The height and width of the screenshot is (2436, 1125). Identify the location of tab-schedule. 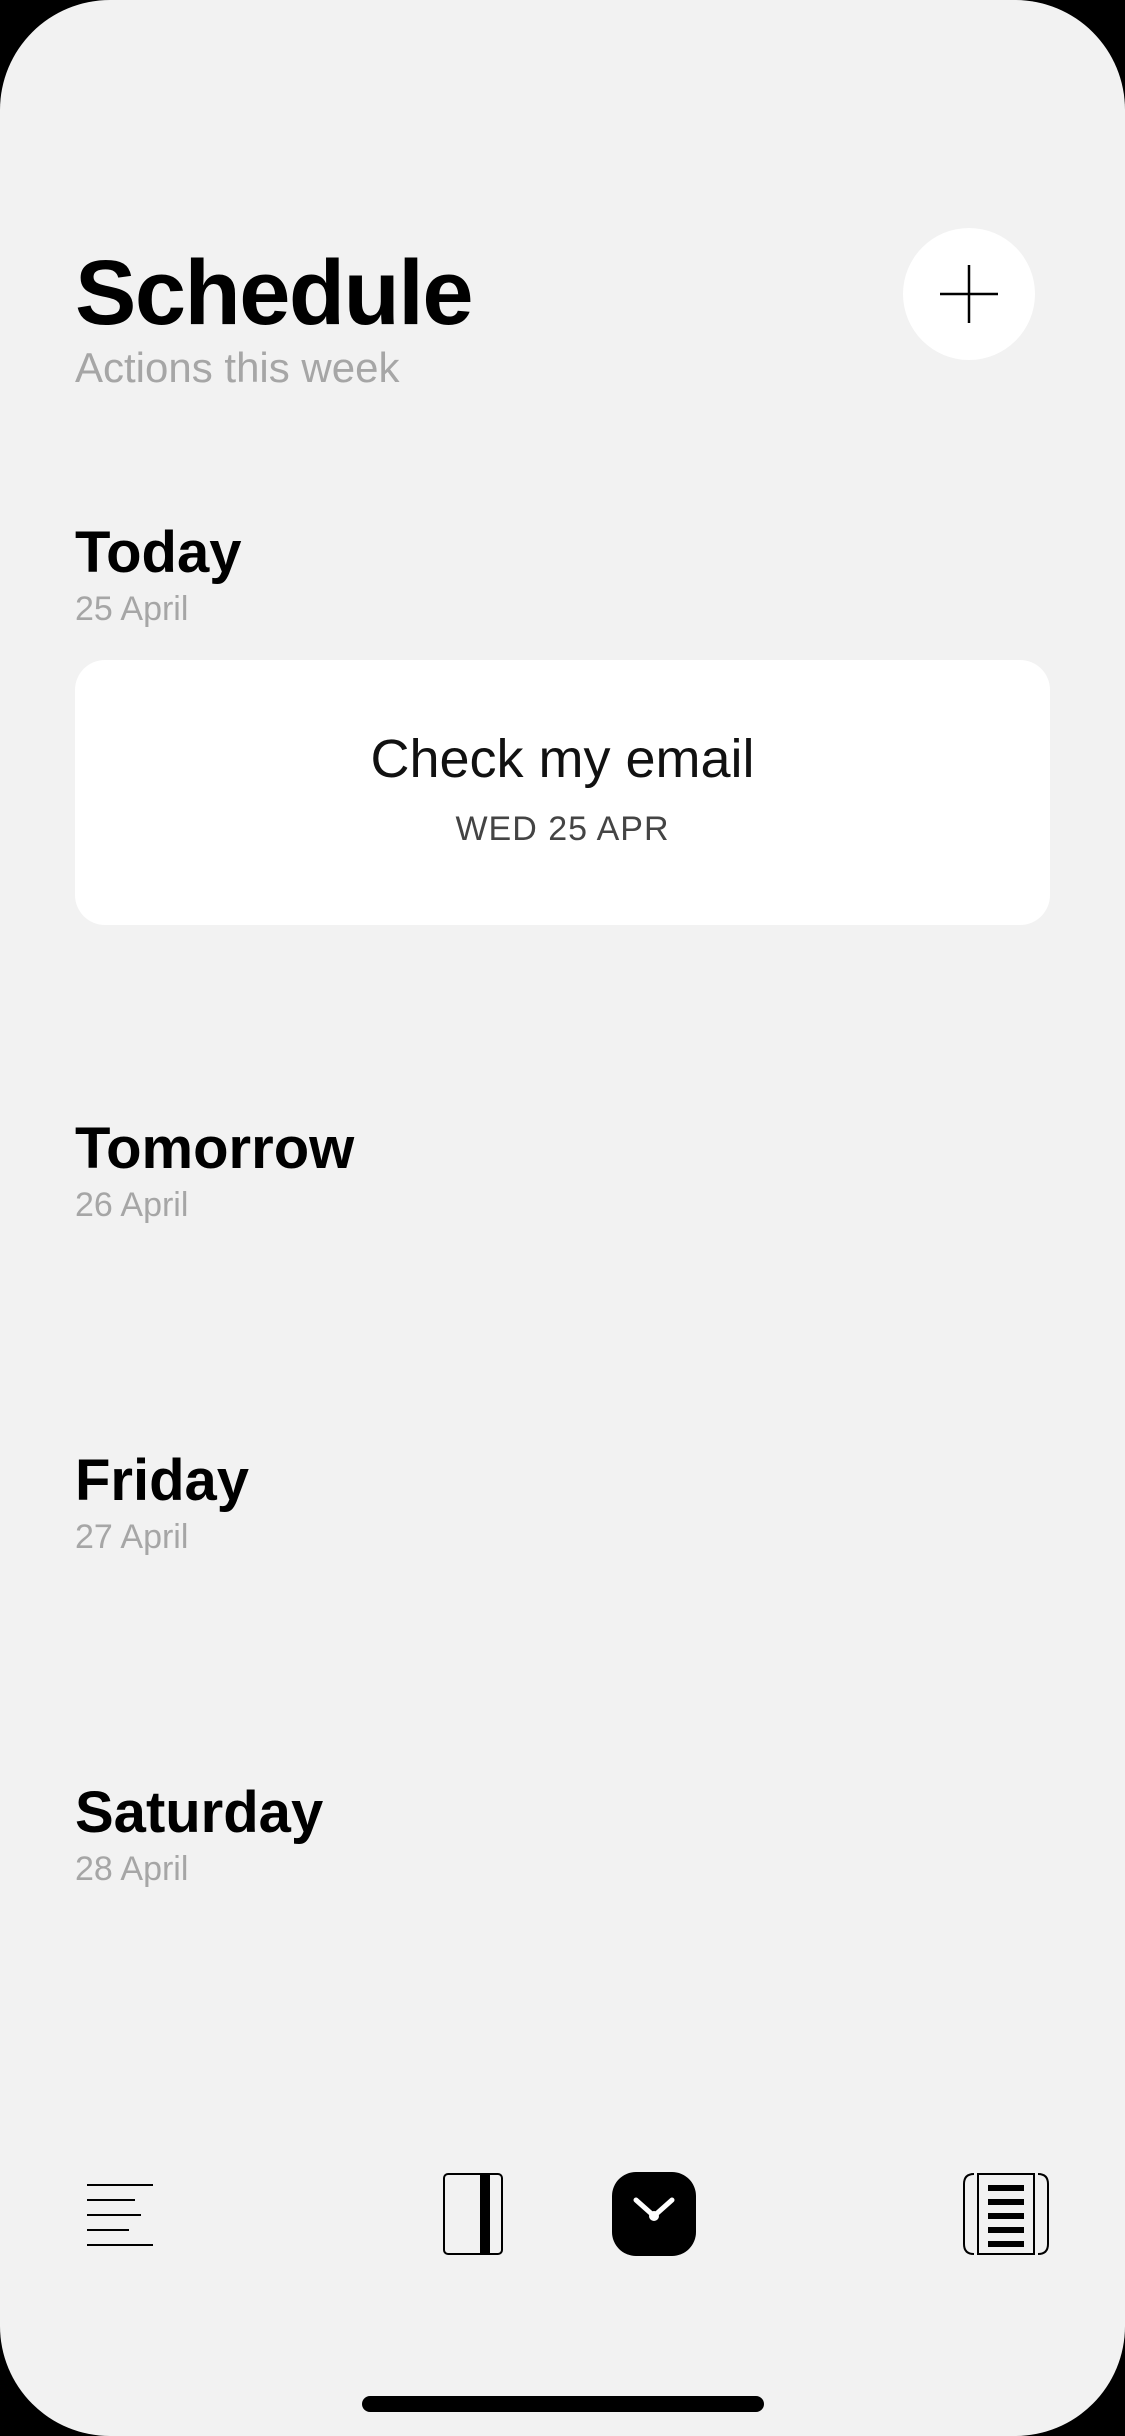
(654, 2214).